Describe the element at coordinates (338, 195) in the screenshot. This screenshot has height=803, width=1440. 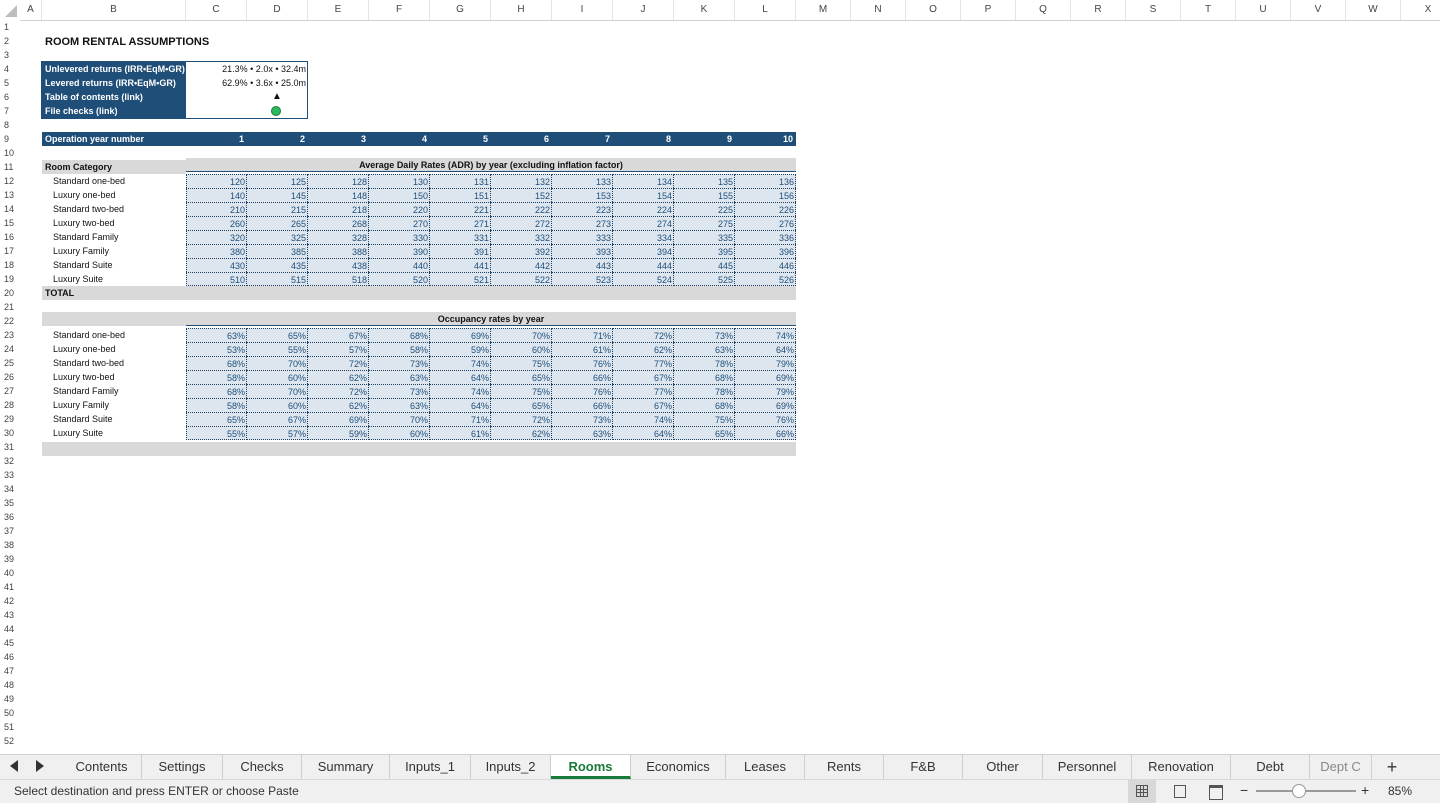
I see `adr-cell: 148` at that location.